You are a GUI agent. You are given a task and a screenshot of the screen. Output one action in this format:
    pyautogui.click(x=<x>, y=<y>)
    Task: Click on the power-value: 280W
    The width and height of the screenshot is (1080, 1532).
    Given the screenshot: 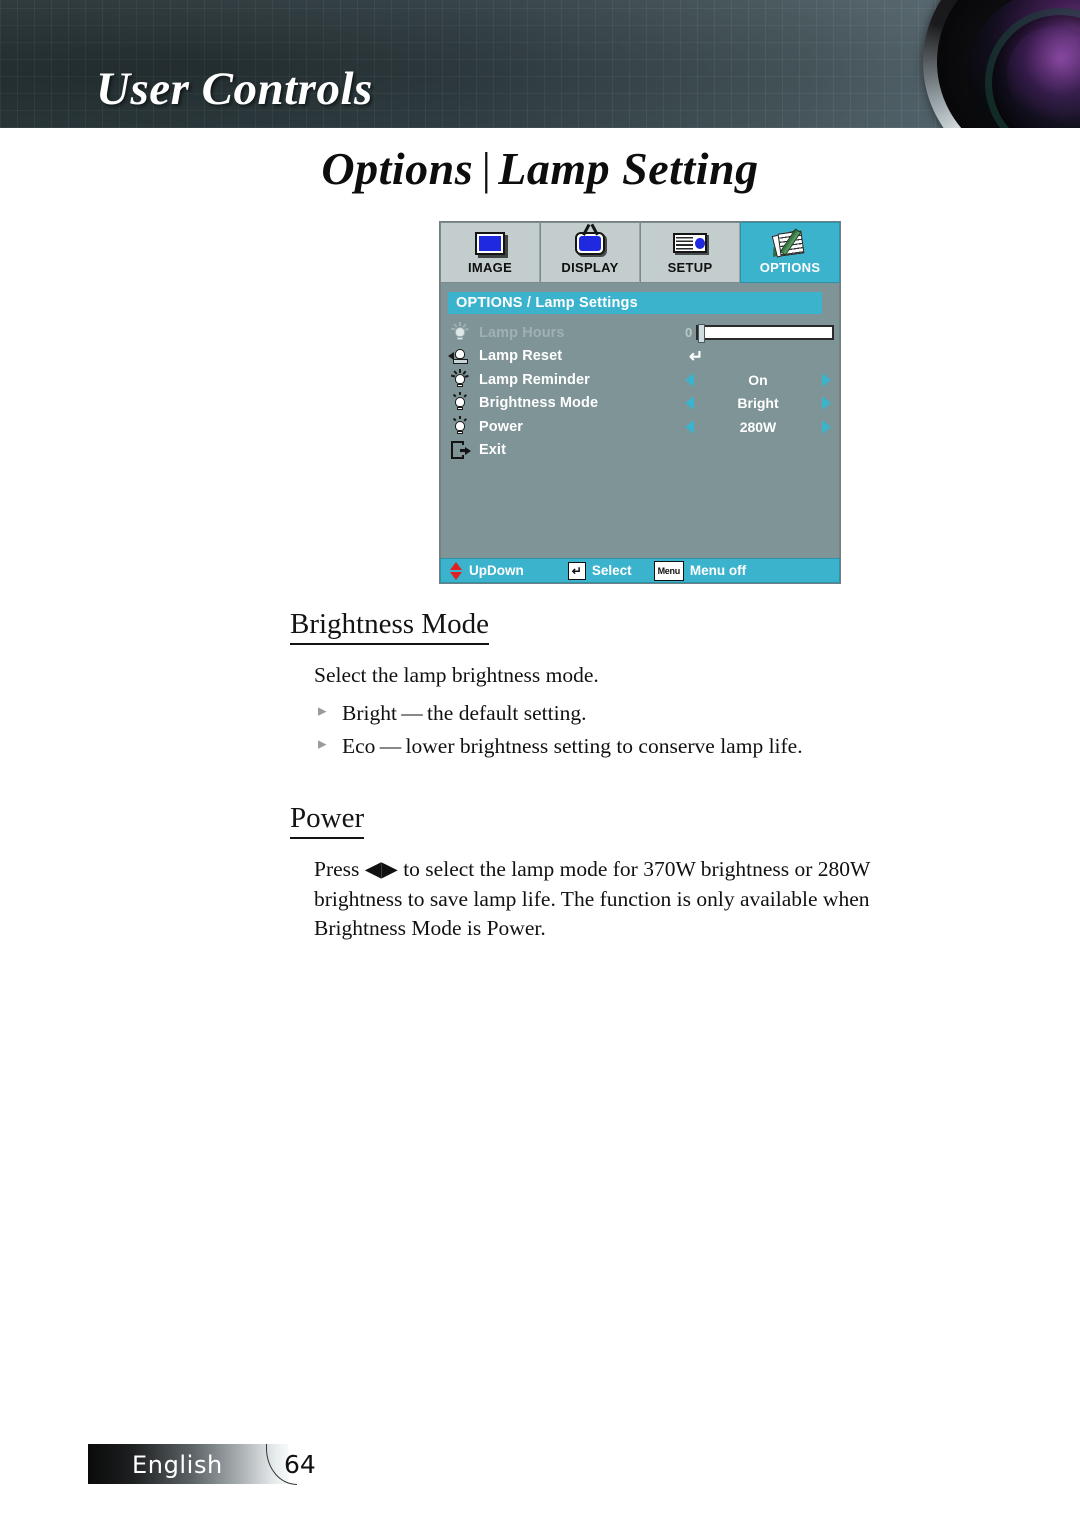 What is the action you would take?
    pyautogui.click(x=758, y=426)
    